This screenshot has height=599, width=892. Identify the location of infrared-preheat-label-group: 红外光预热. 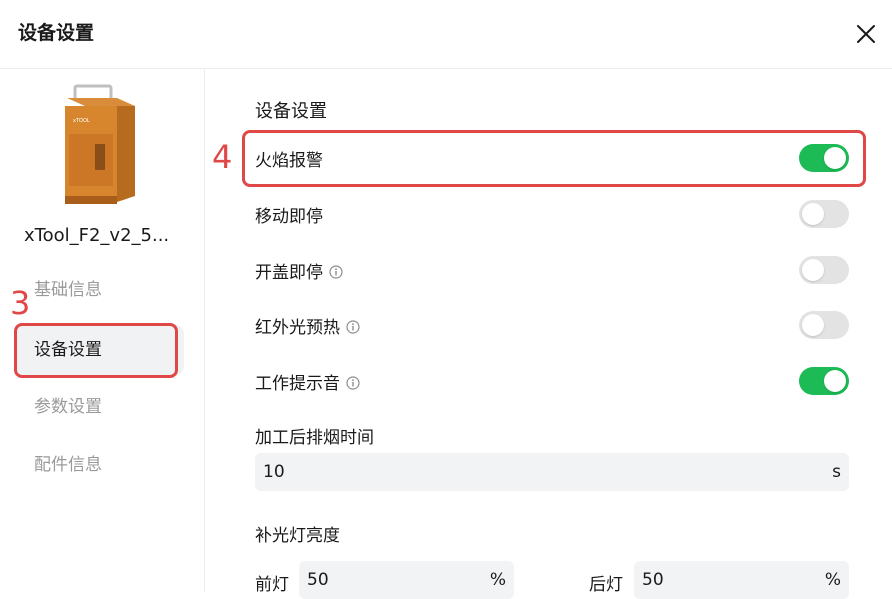
(307, 325).